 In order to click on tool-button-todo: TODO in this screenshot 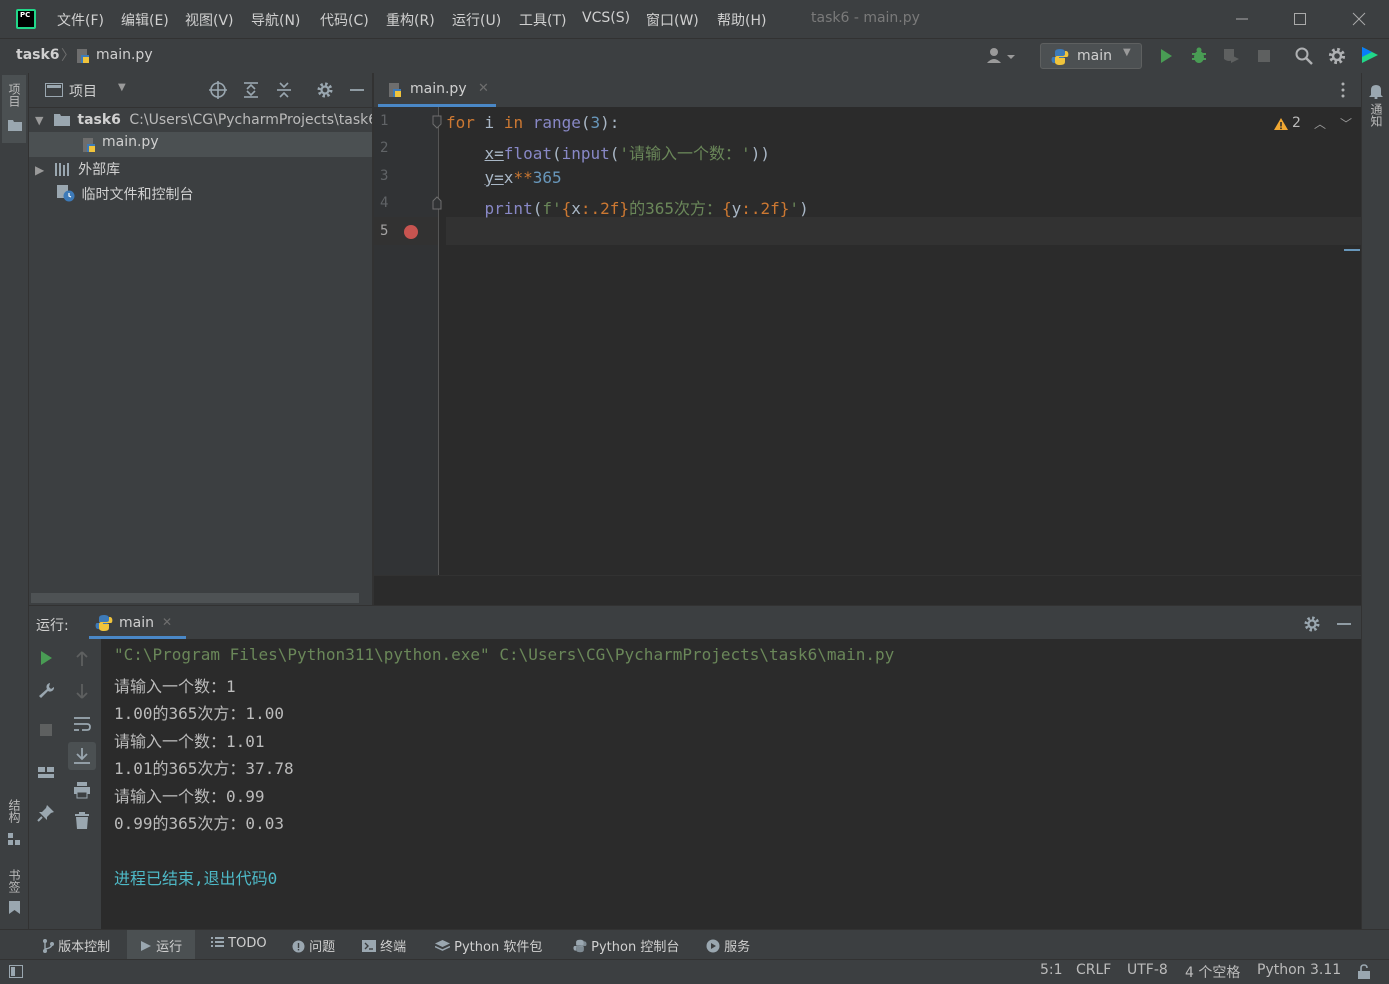, I will do `click(239, 943)`.